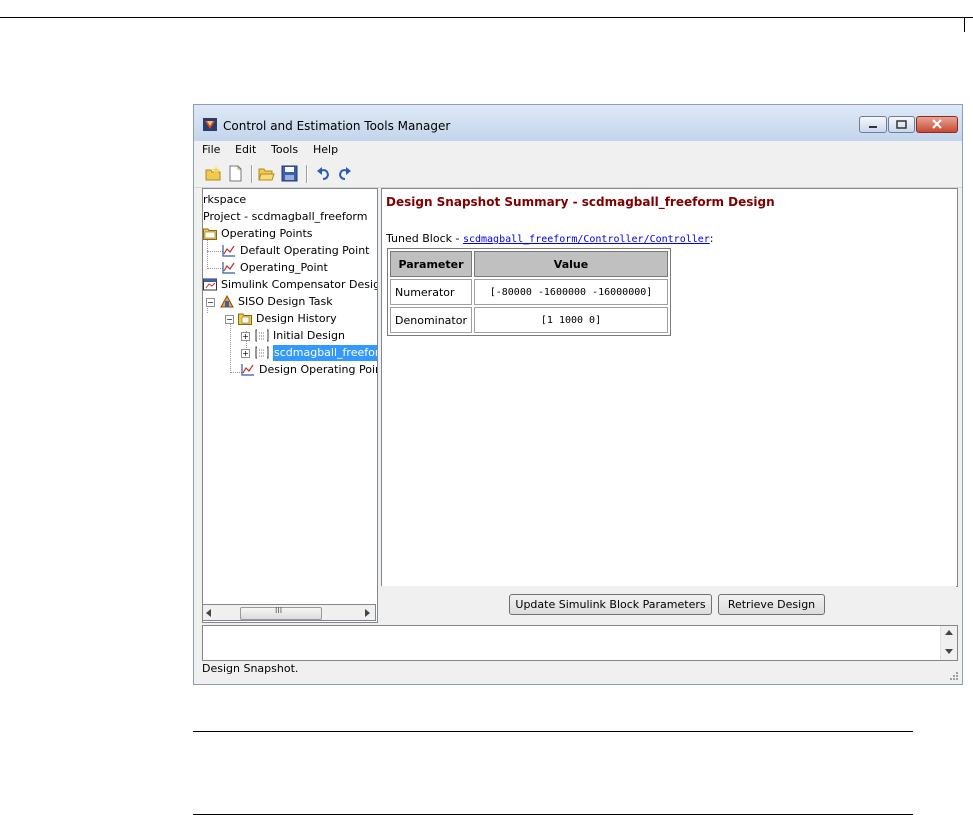 Image resolution: width=973 pixels, height=815 pixels. What do you see at coordinates (580, 643) in the screenshot?
I see `message-area` at bounding box center [580, 643].